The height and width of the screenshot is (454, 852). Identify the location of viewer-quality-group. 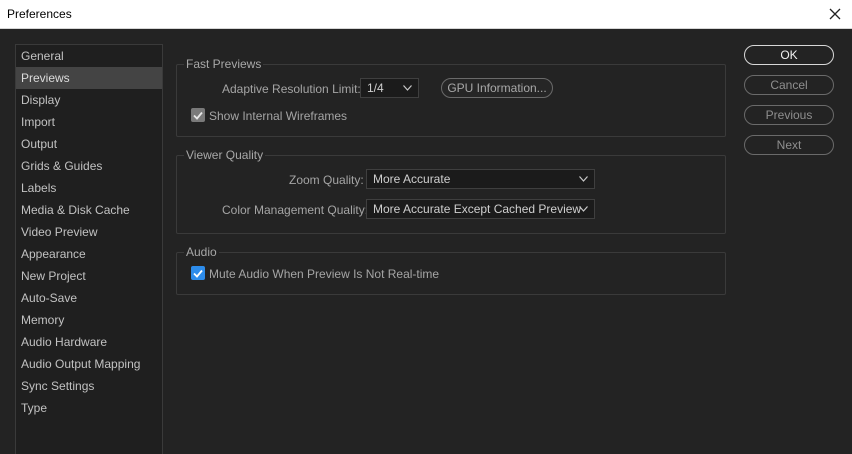
(451, 194).